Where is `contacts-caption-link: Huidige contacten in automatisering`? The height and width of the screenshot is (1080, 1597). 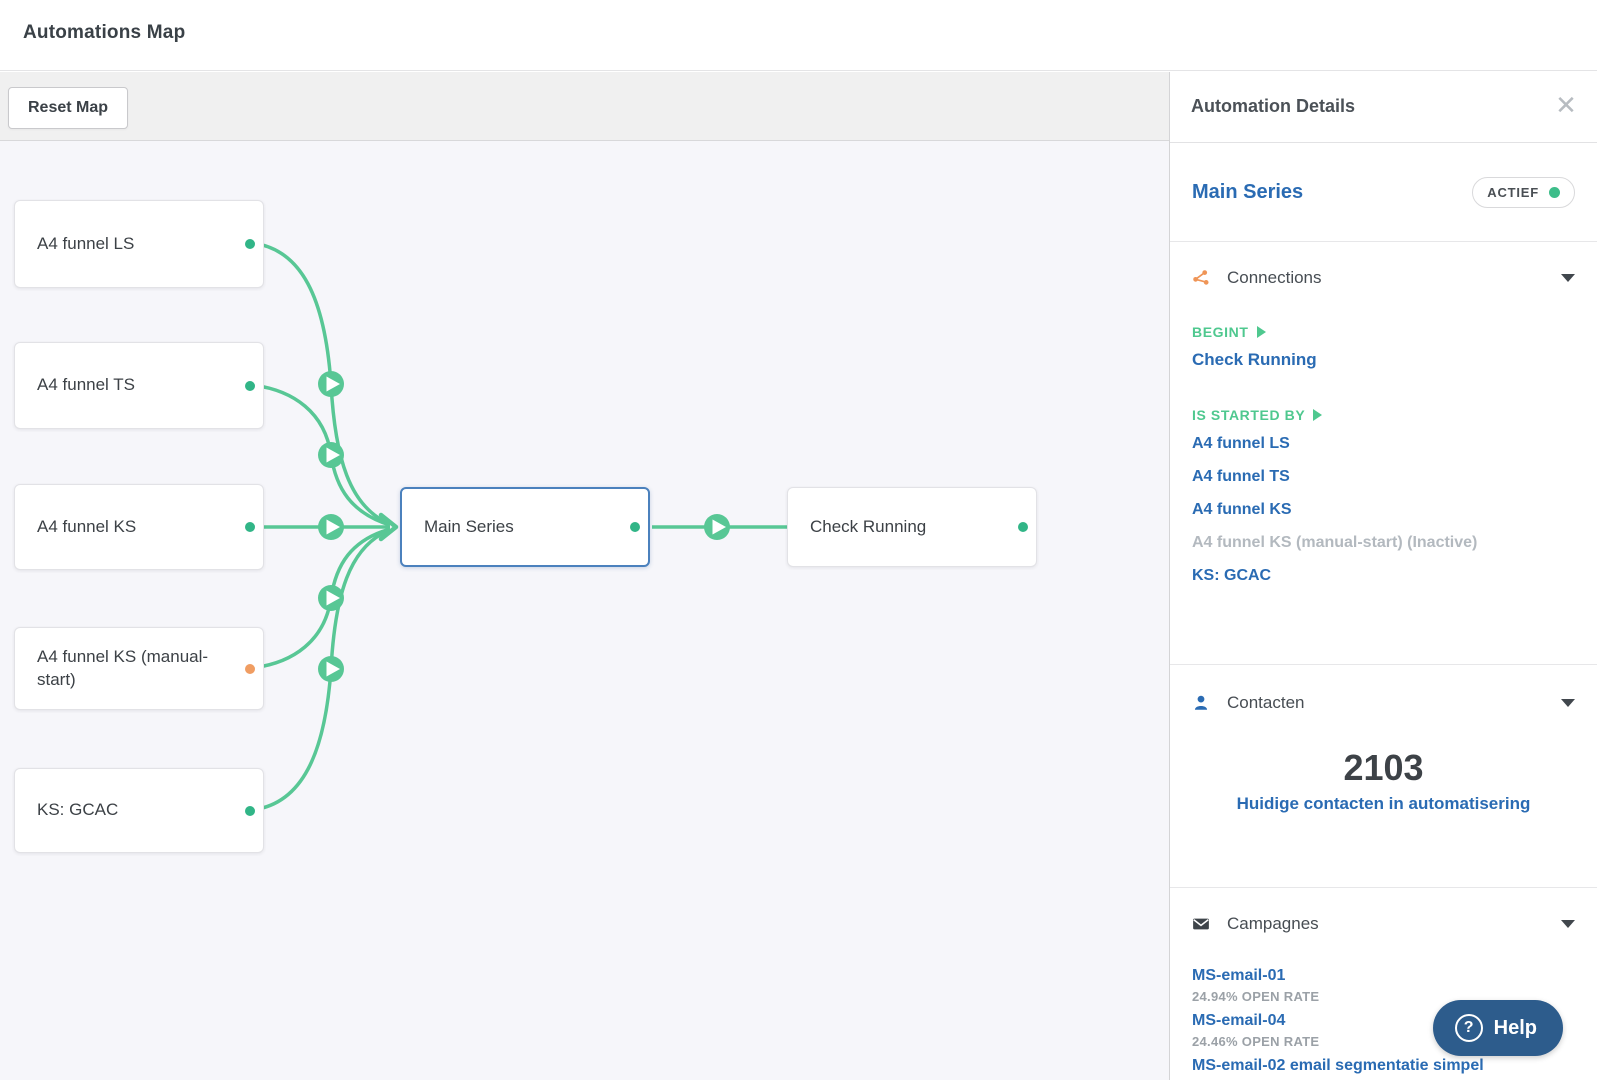
contacts-caption-link: Huidige contacten in automatisering is located at coordinates (1383, 804).